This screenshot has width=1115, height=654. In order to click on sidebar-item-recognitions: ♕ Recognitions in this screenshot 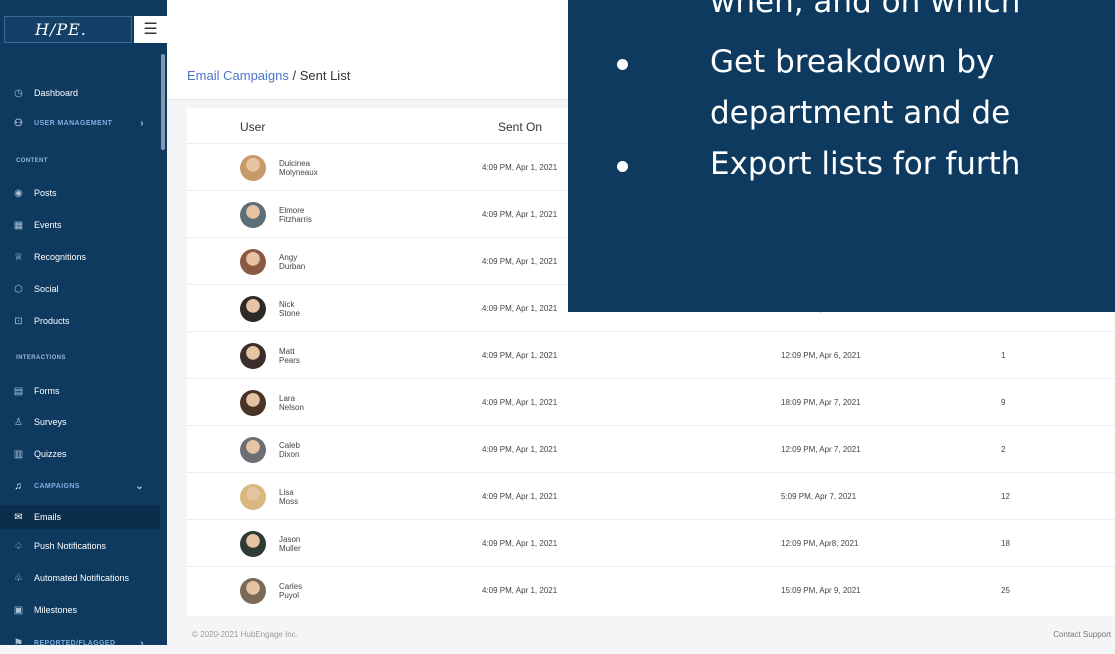, I will do `click(80, 257)`.